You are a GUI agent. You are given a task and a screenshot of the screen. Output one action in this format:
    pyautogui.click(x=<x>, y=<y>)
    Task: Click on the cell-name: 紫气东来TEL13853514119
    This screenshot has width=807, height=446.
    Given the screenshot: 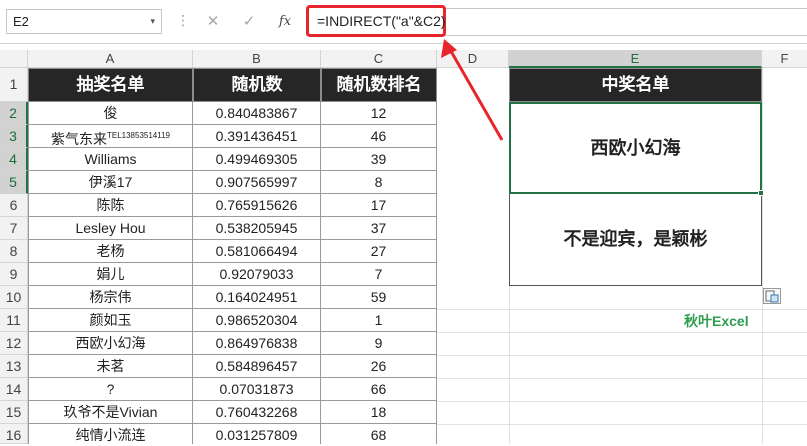 What is the action you would take?
    pyautogui.click(x=110, y=136)
    